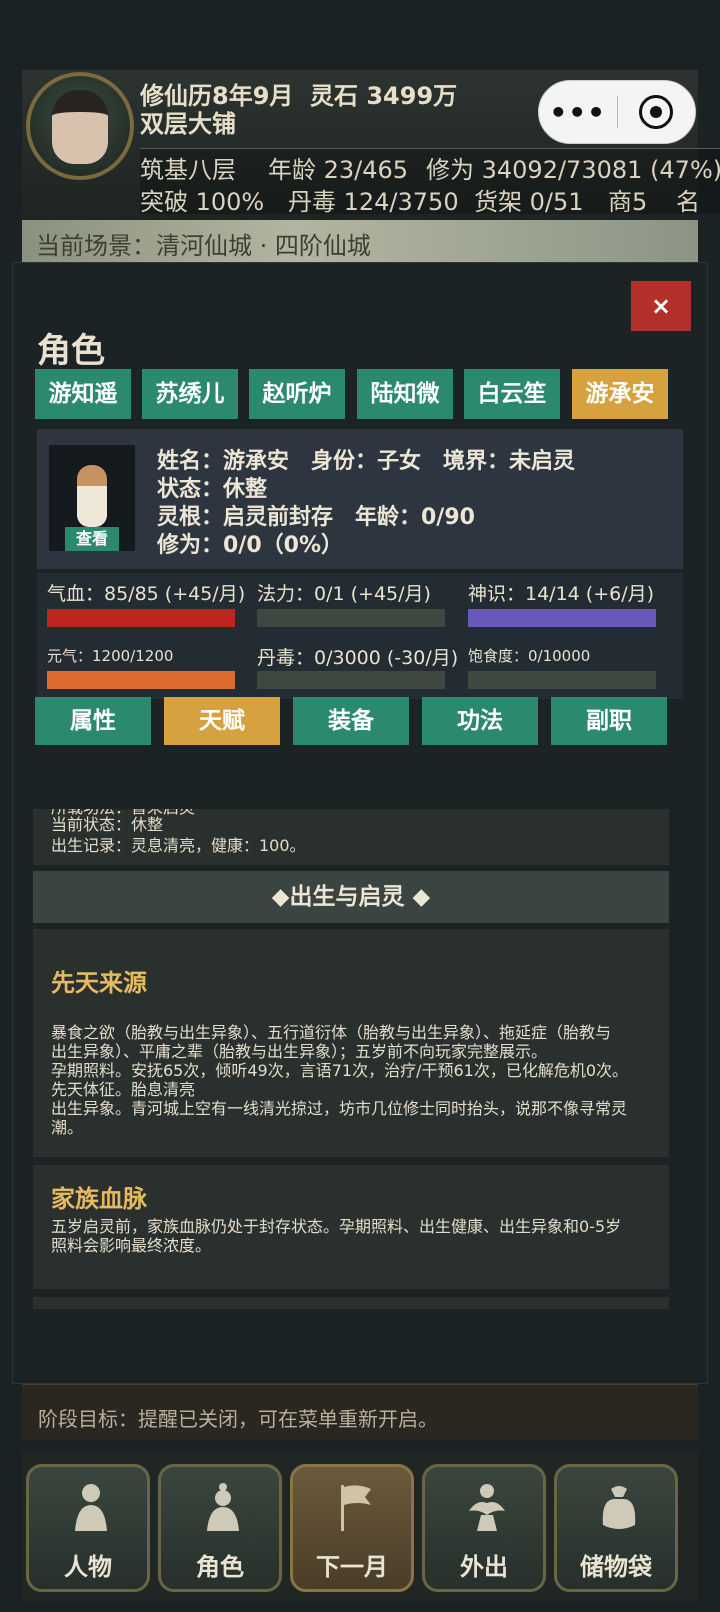  Describe the element at coordinates (573, 170) in the screenshot. I see `cultivation-text: 修为 34092/73081 (47%)` at that location.